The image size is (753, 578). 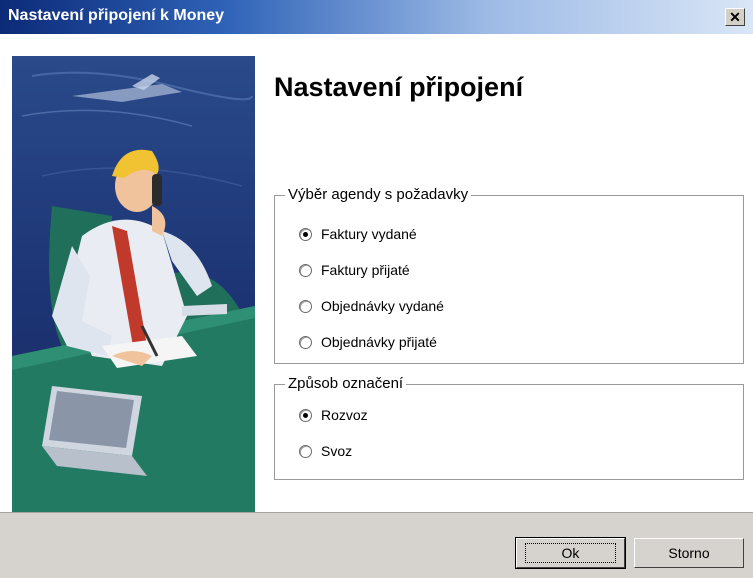 What do you see at coordinates (346, 383) in the screenshot?
I see `marking-group-legend: Způsob označení` at bounding box center [346, 383].